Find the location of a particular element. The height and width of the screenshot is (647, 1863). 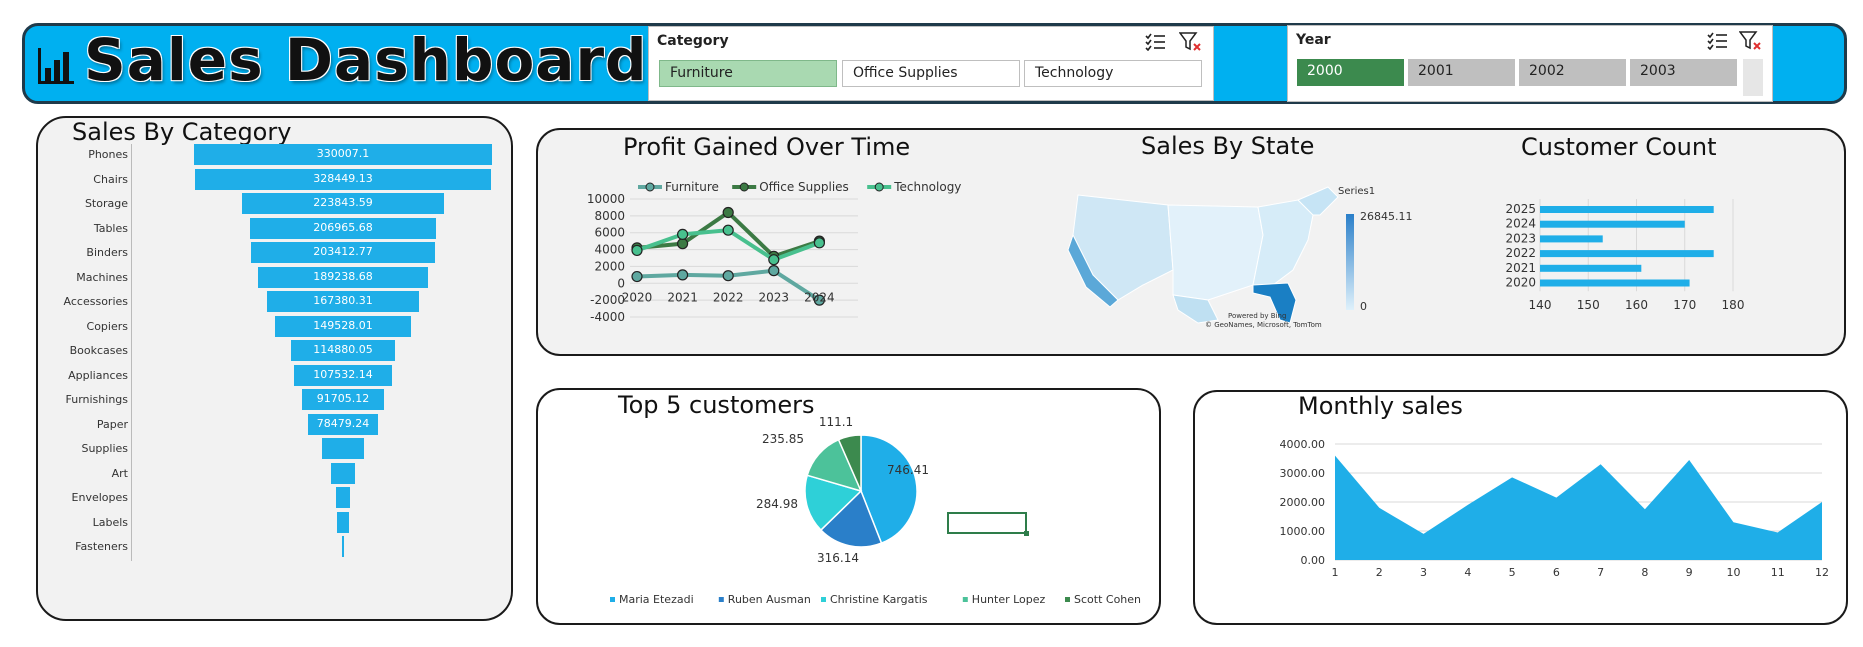

fill-handle is located at coordinates (1026, 533).